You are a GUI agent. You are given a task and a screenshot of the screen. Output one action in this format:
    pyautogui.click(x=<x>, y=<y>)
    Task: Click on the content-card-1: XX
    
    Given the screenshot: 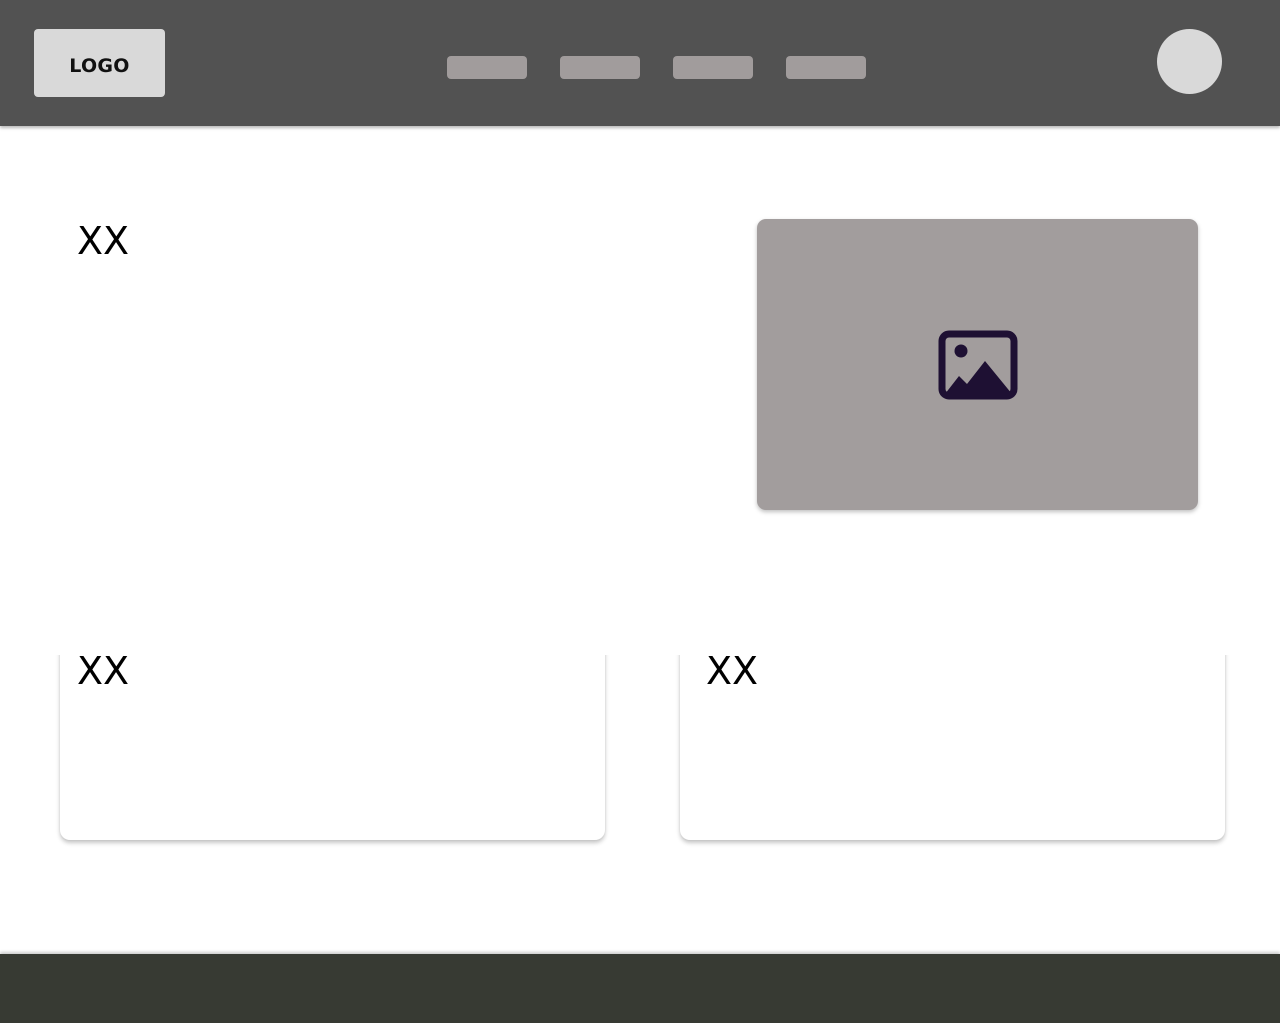 What is the action you would take?
    pyautogui.click(x=332, y=744)
    